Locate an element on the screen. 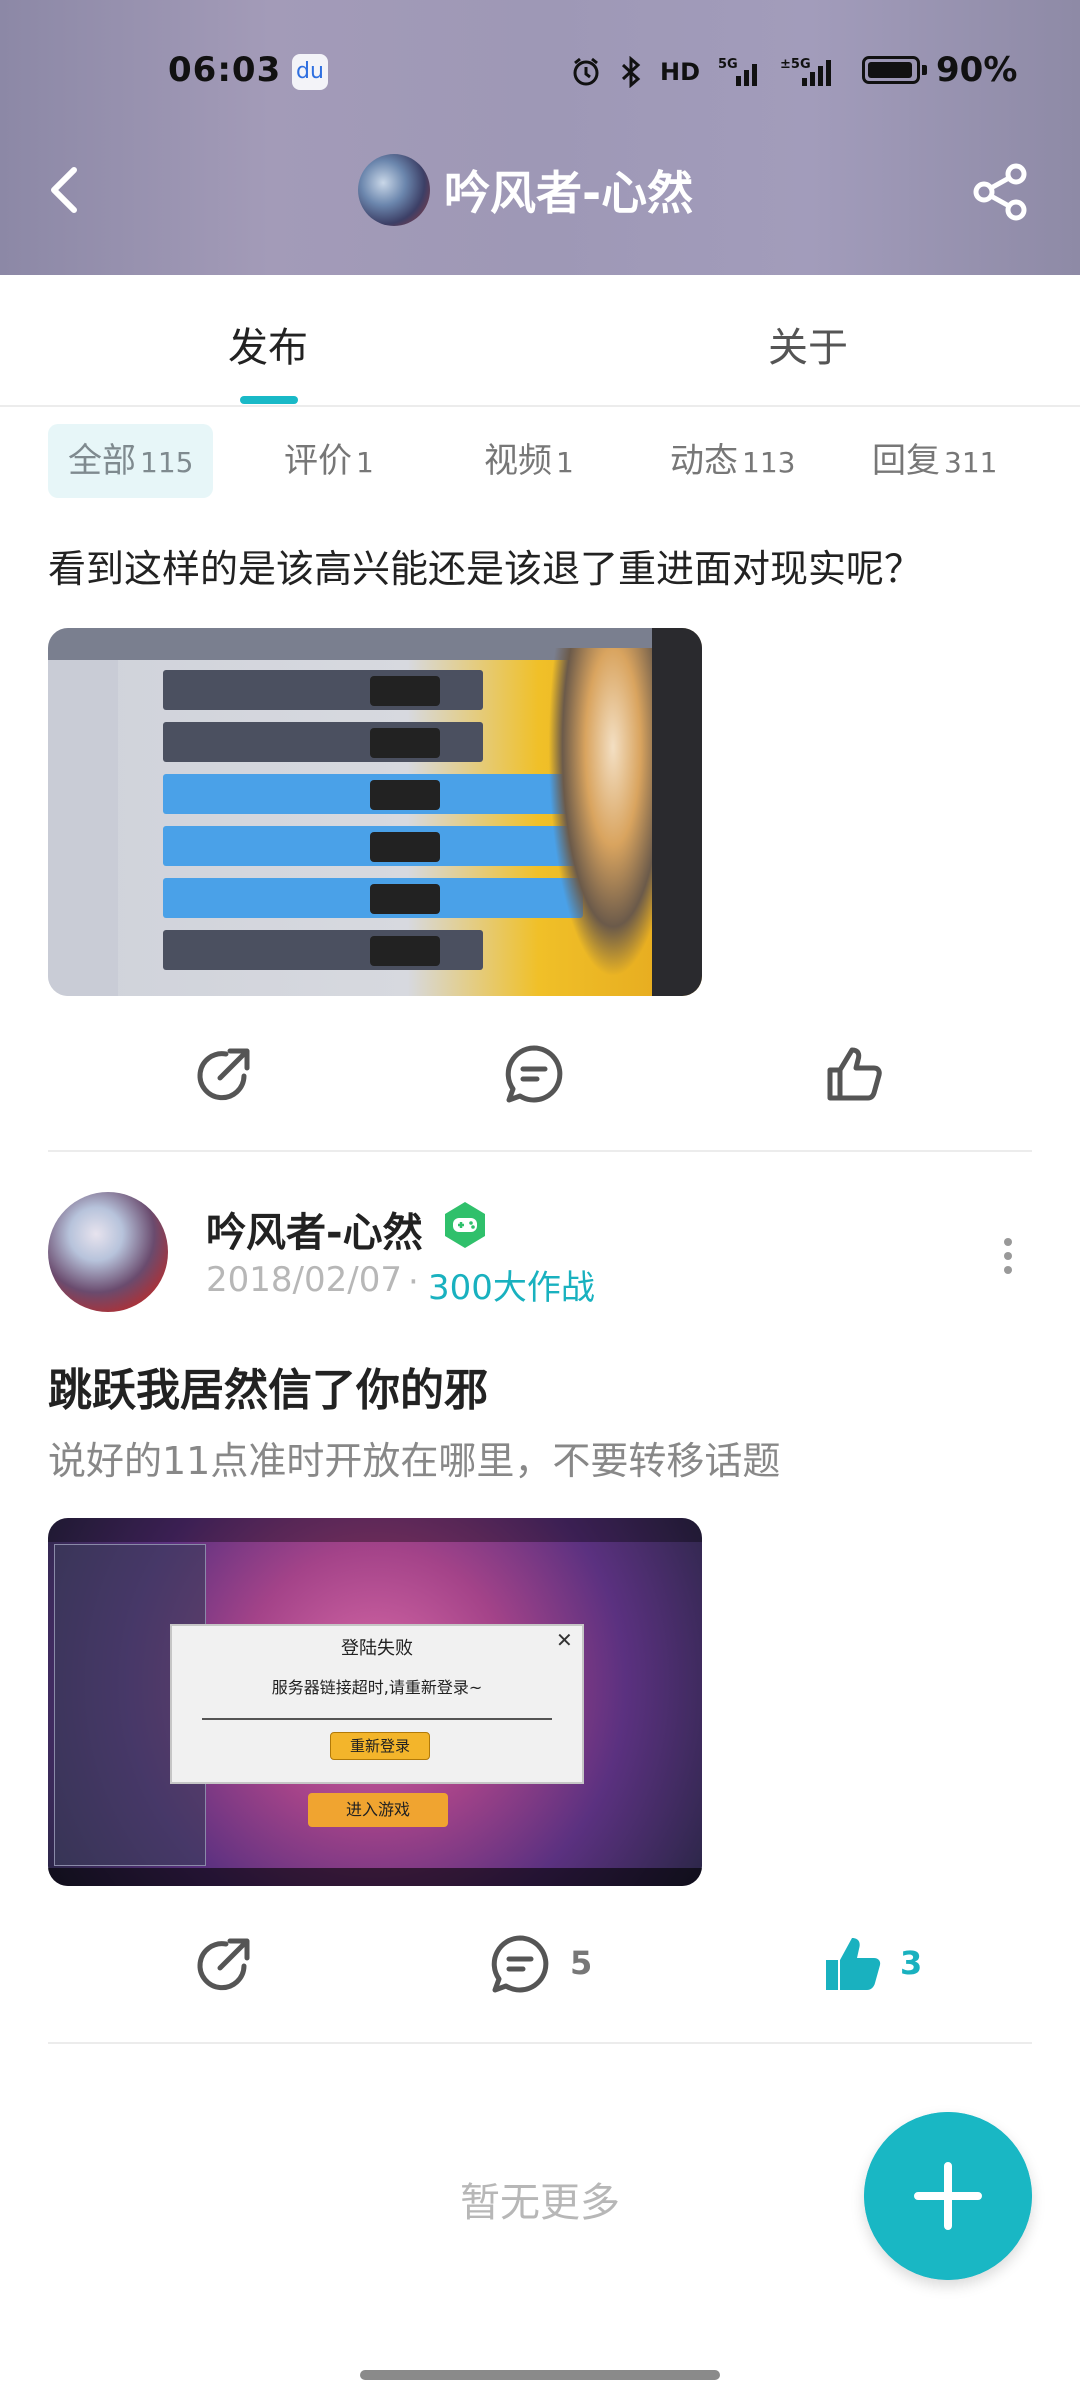 This screenshot has height=2400, width=1080. bluetooth-icon is located at coordinates (631, 72).